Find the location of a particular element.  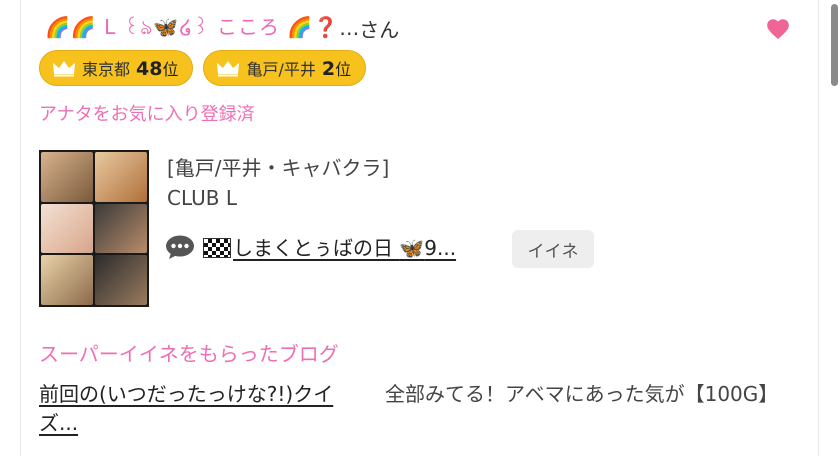

blog-link-right: 全部みてる！アベマにあった気が【100G】 is located at coordinates (585, 394).